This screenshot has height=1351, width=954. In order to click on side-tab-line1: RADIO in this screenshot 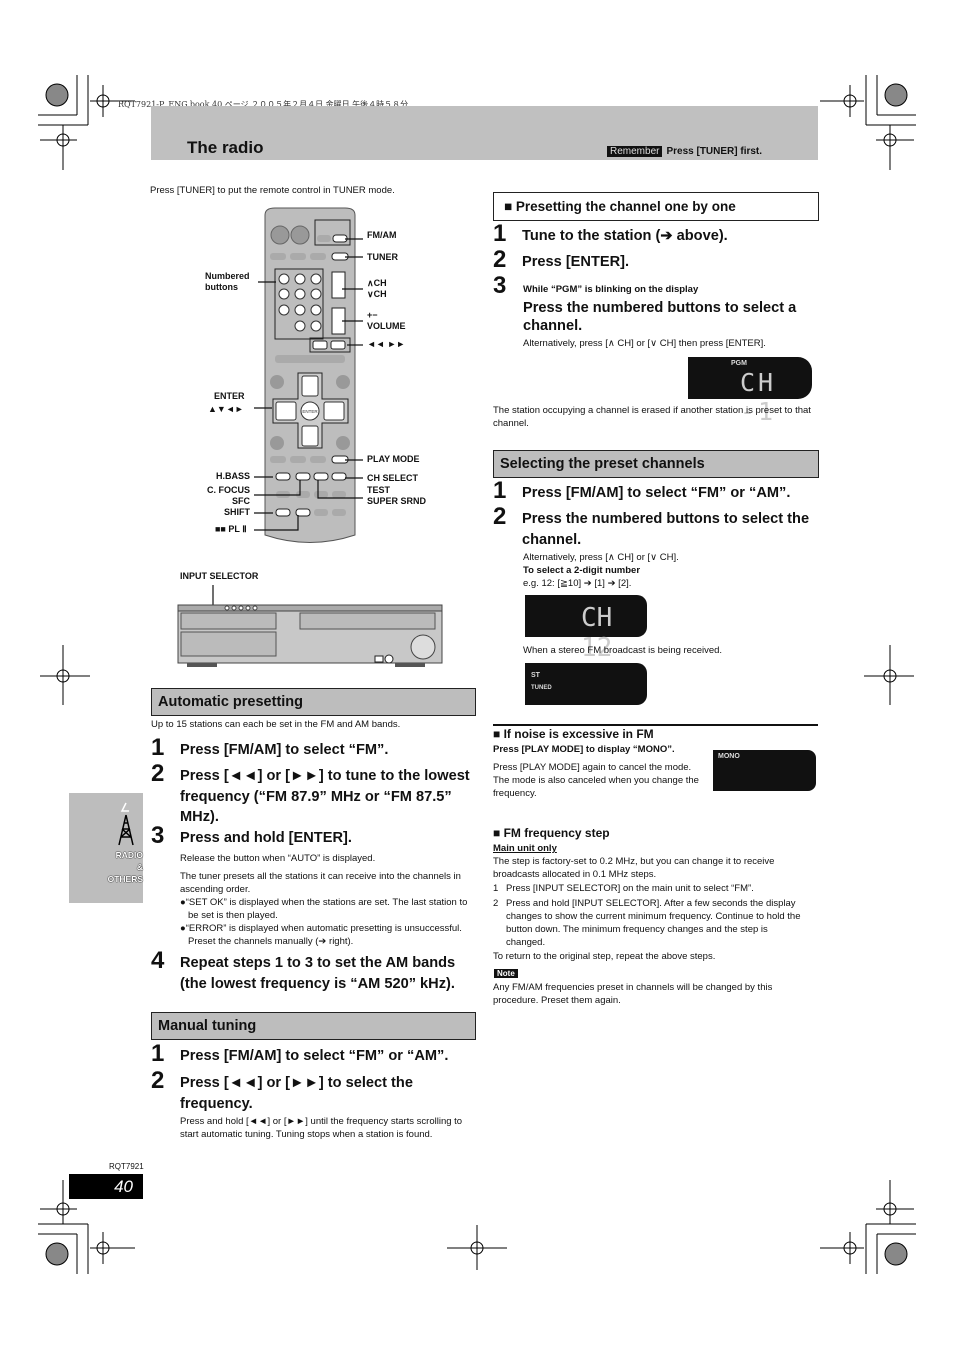, I will do `click(129, 855)`.